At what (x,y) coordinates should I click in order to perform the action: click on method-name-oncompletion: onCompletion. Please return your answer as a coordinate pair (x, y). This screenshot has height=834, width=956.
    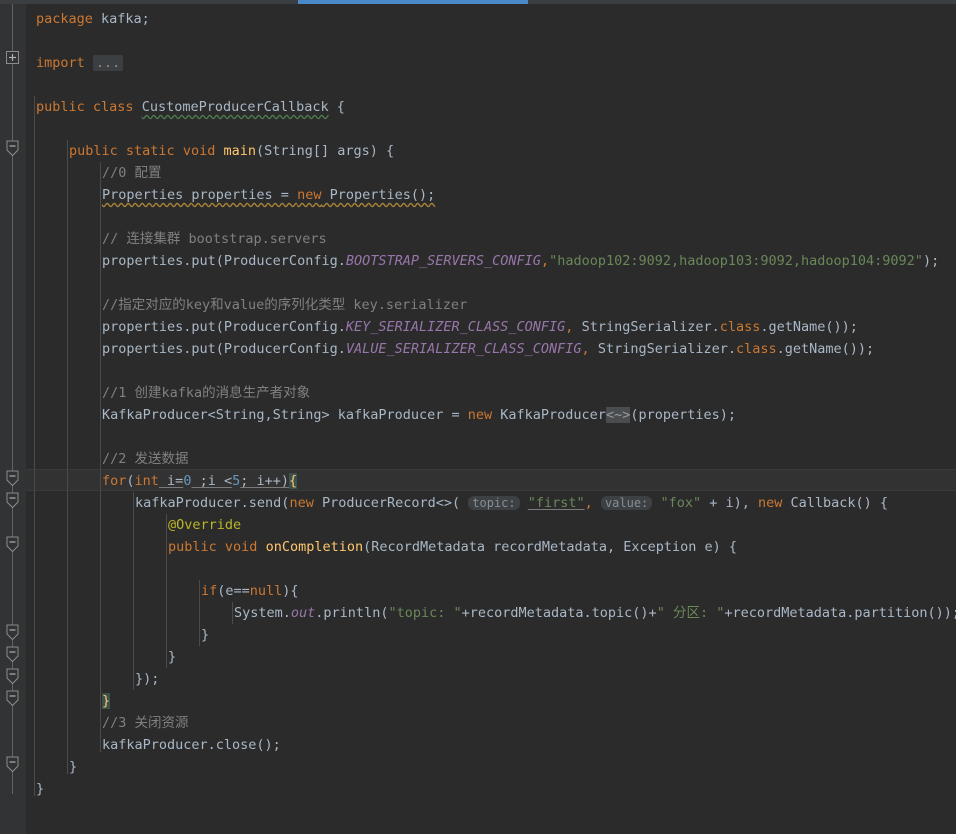
    Looking at the image, I should click on (314, 547).